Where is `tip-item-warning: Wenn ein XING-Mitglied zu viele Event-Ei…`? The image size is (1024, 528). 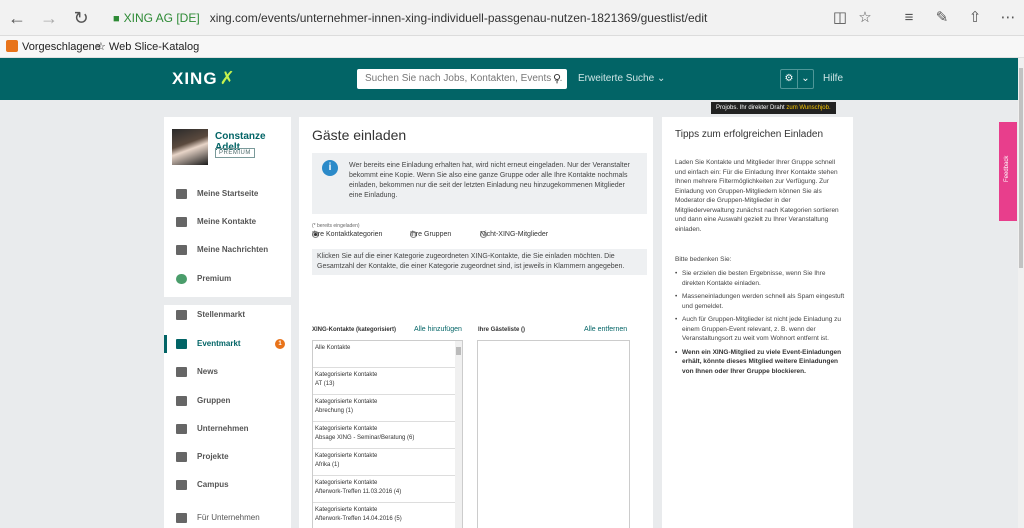 tip-item-warning: Wenn ein XING-Mitglied zu viele Event-Ei… is located at coordinates (761, 362).